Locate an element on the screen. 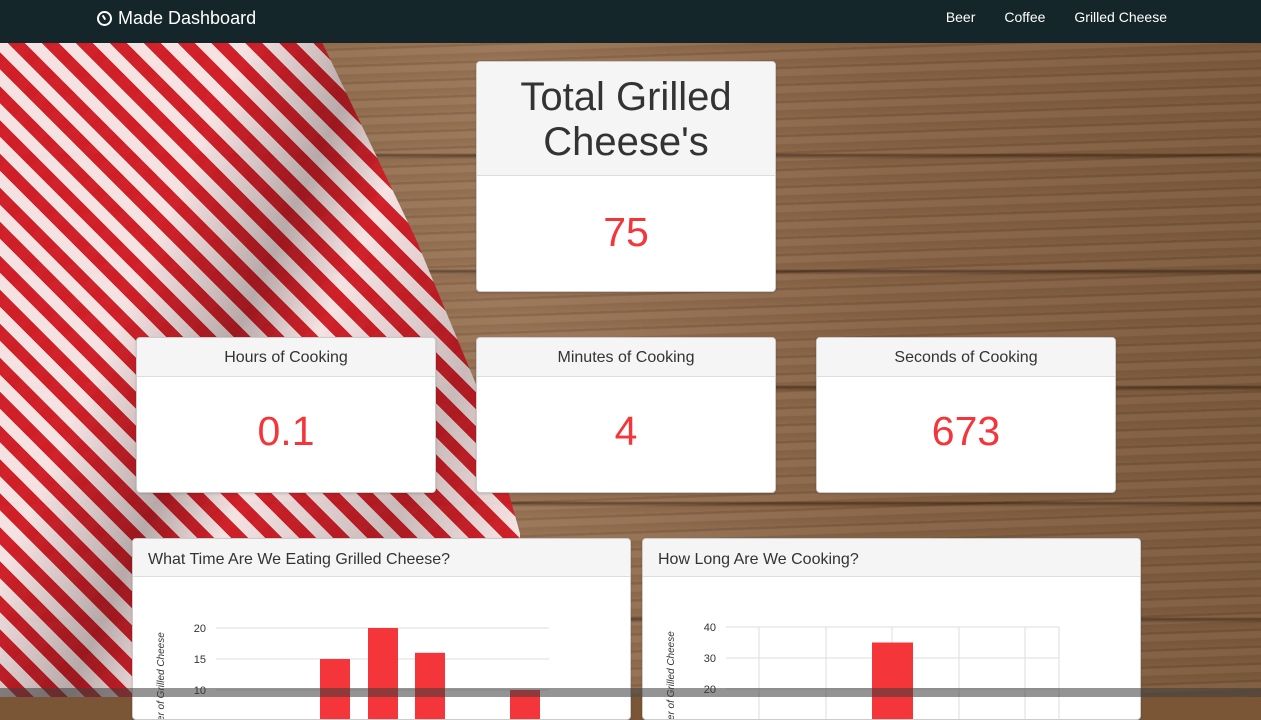 The width and height of the screenshot is (1261, 720). minutes-value: 4 is located at coordinates (626, 431).